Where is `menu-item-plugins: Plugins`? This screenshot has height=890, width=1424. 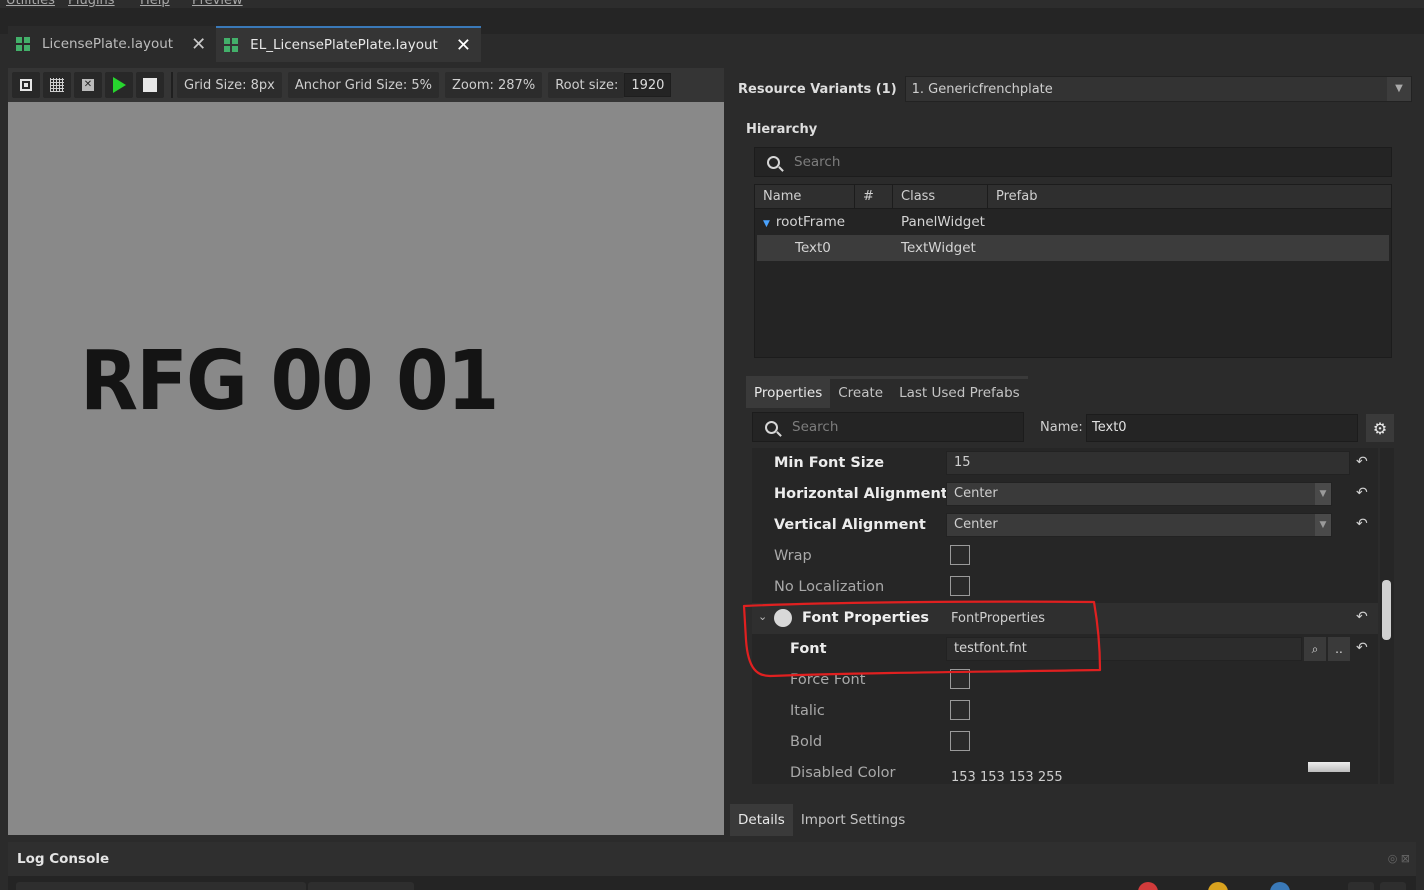
menu-item-plugins: Plugins is located at coordinates (91, 4).